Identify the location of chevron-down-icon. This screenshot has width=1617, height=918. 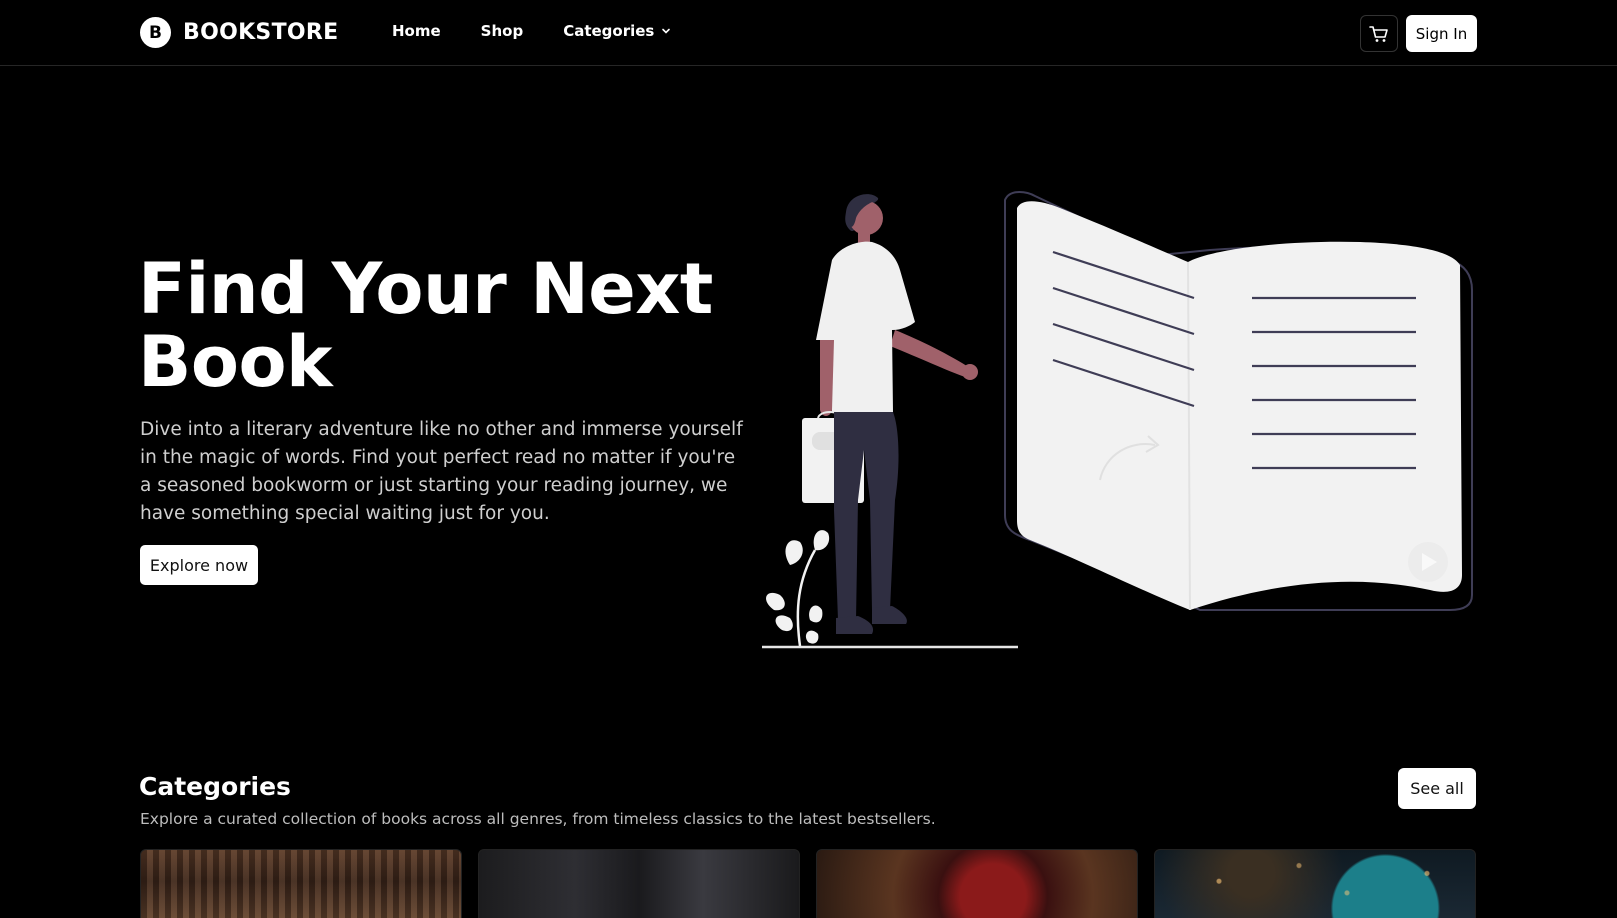
(666, 31).